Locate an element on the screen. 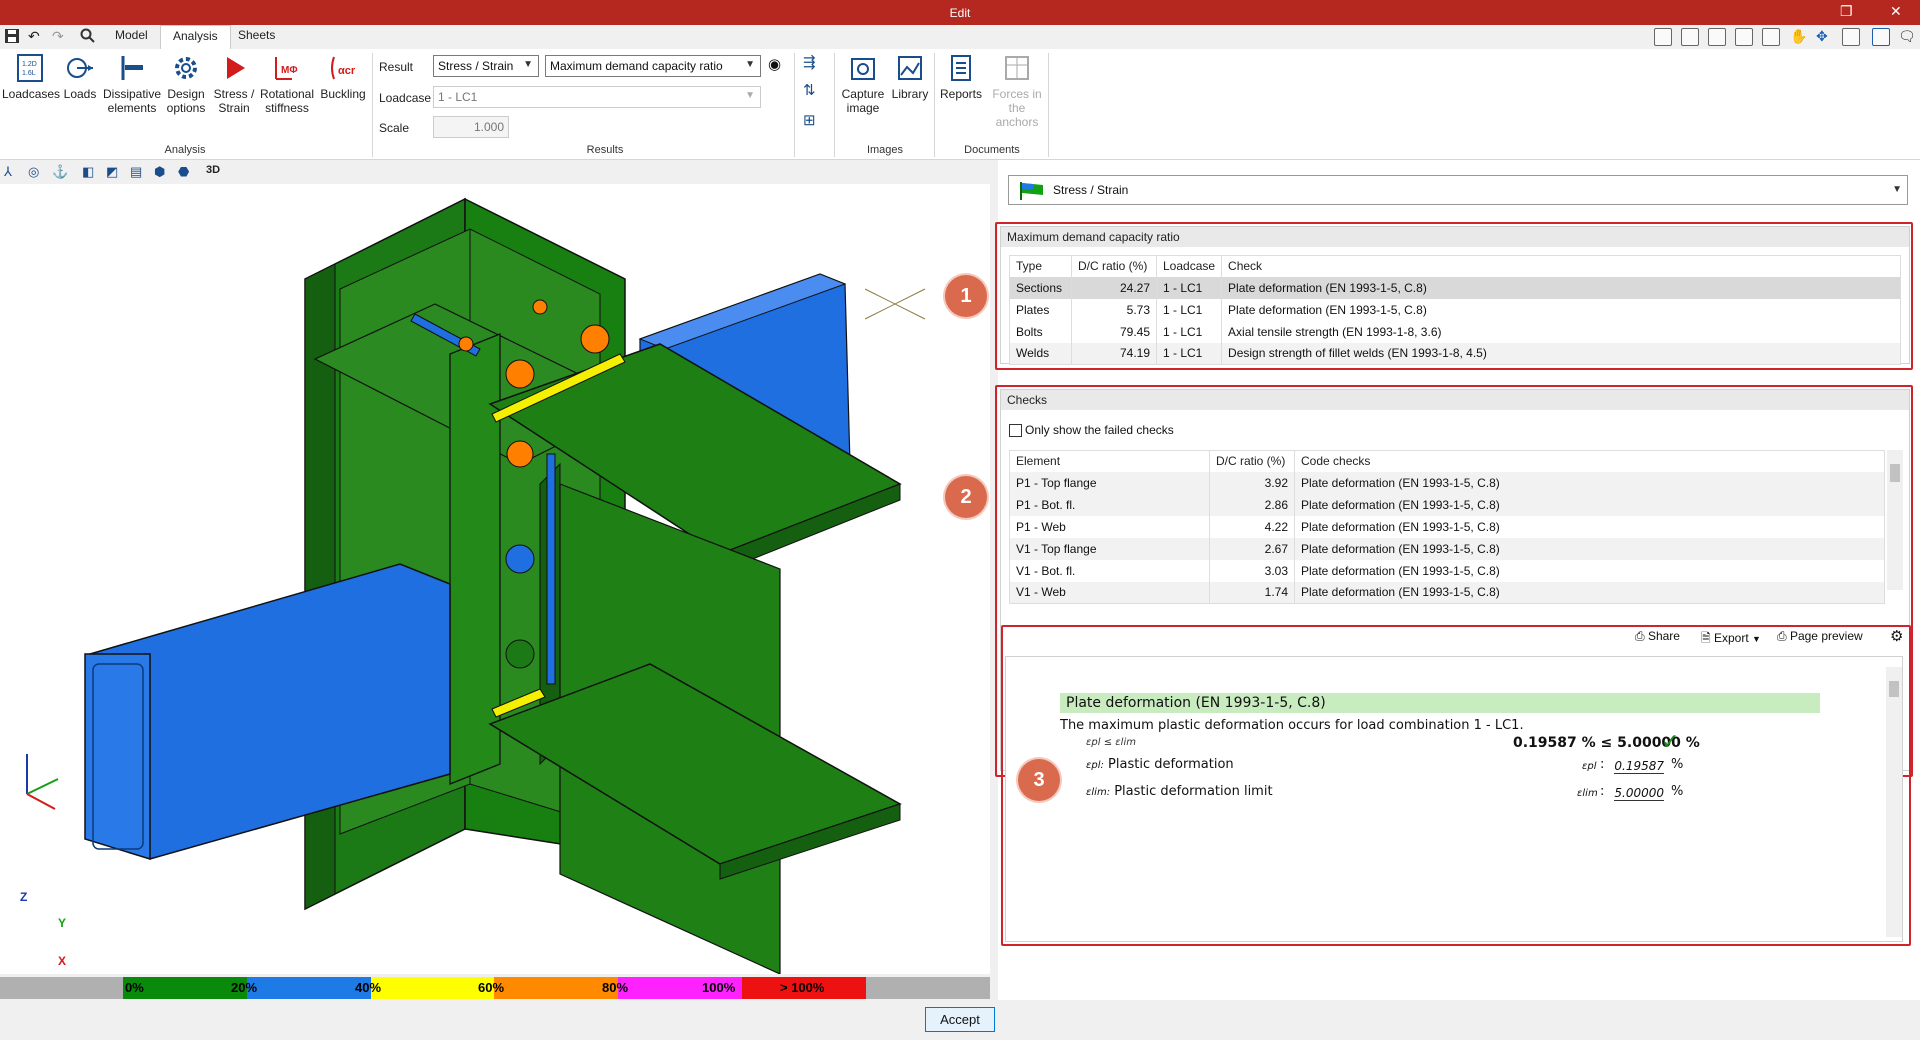 The width and height of the screenshot is (1920, 1040). forces-in-anchors-button: Forces in the anchors is located at coordinates (1017, 91).